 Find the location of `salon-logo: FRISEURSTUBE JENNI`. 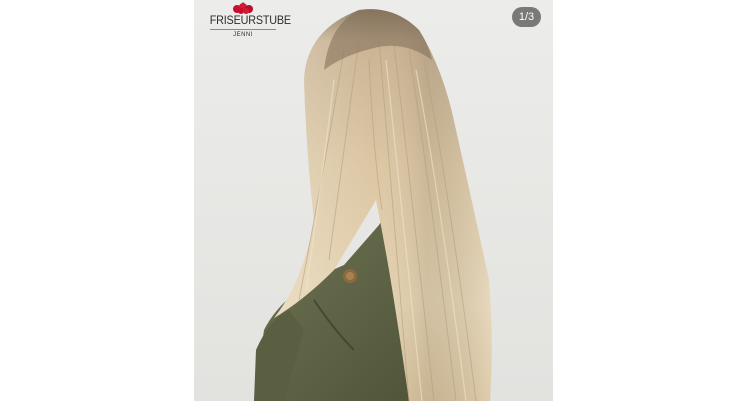

salon-logo: FRISEURSTUBE JENNI is located at coordinates (248, 20).